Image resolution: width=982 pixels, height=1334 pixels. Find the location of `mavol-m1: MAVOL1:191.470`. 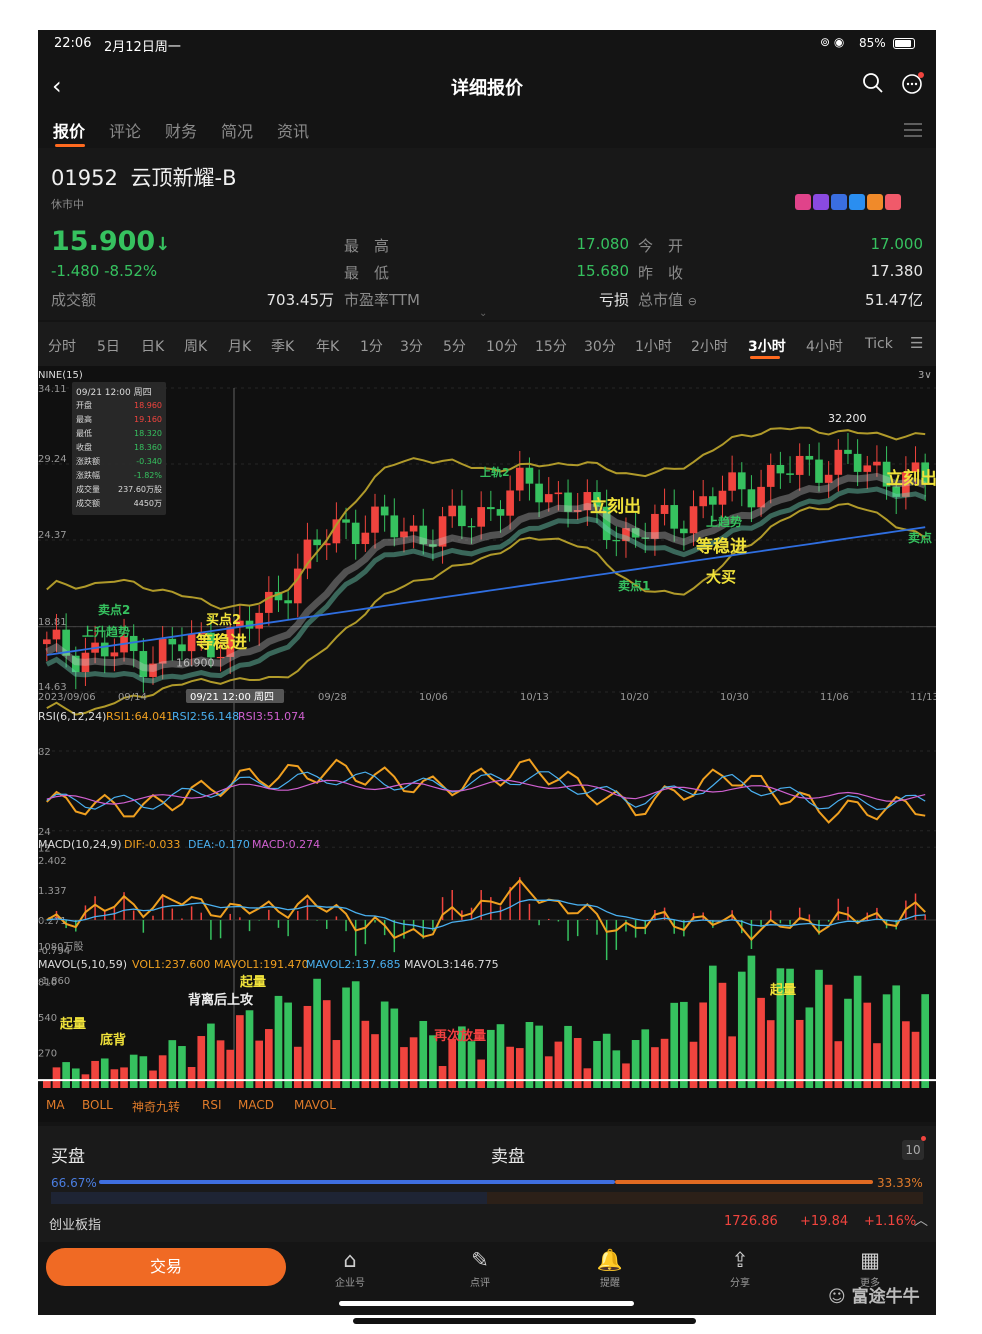

mavol-m1: MAVOL1:191.470 is located at coordinates (261, 964).